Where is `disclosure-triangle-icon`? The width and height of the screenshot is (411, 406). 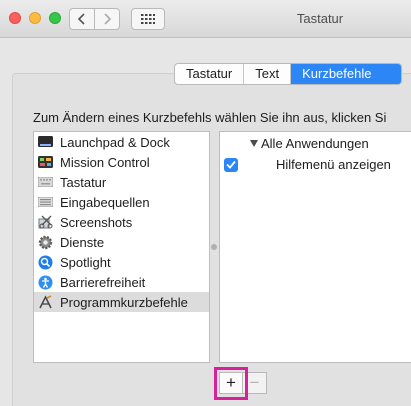
disclosure-triangle-icon is located at coordinates (254, 143).